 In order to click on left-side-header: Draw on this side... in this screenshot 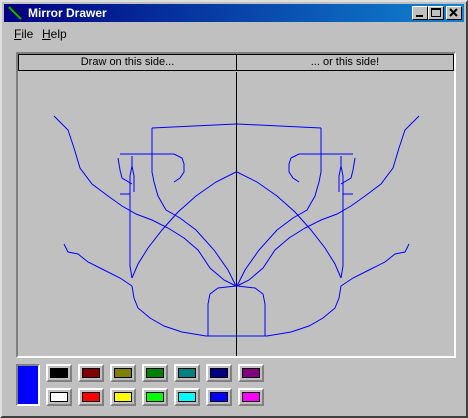, I will do `click(127, 62)`.